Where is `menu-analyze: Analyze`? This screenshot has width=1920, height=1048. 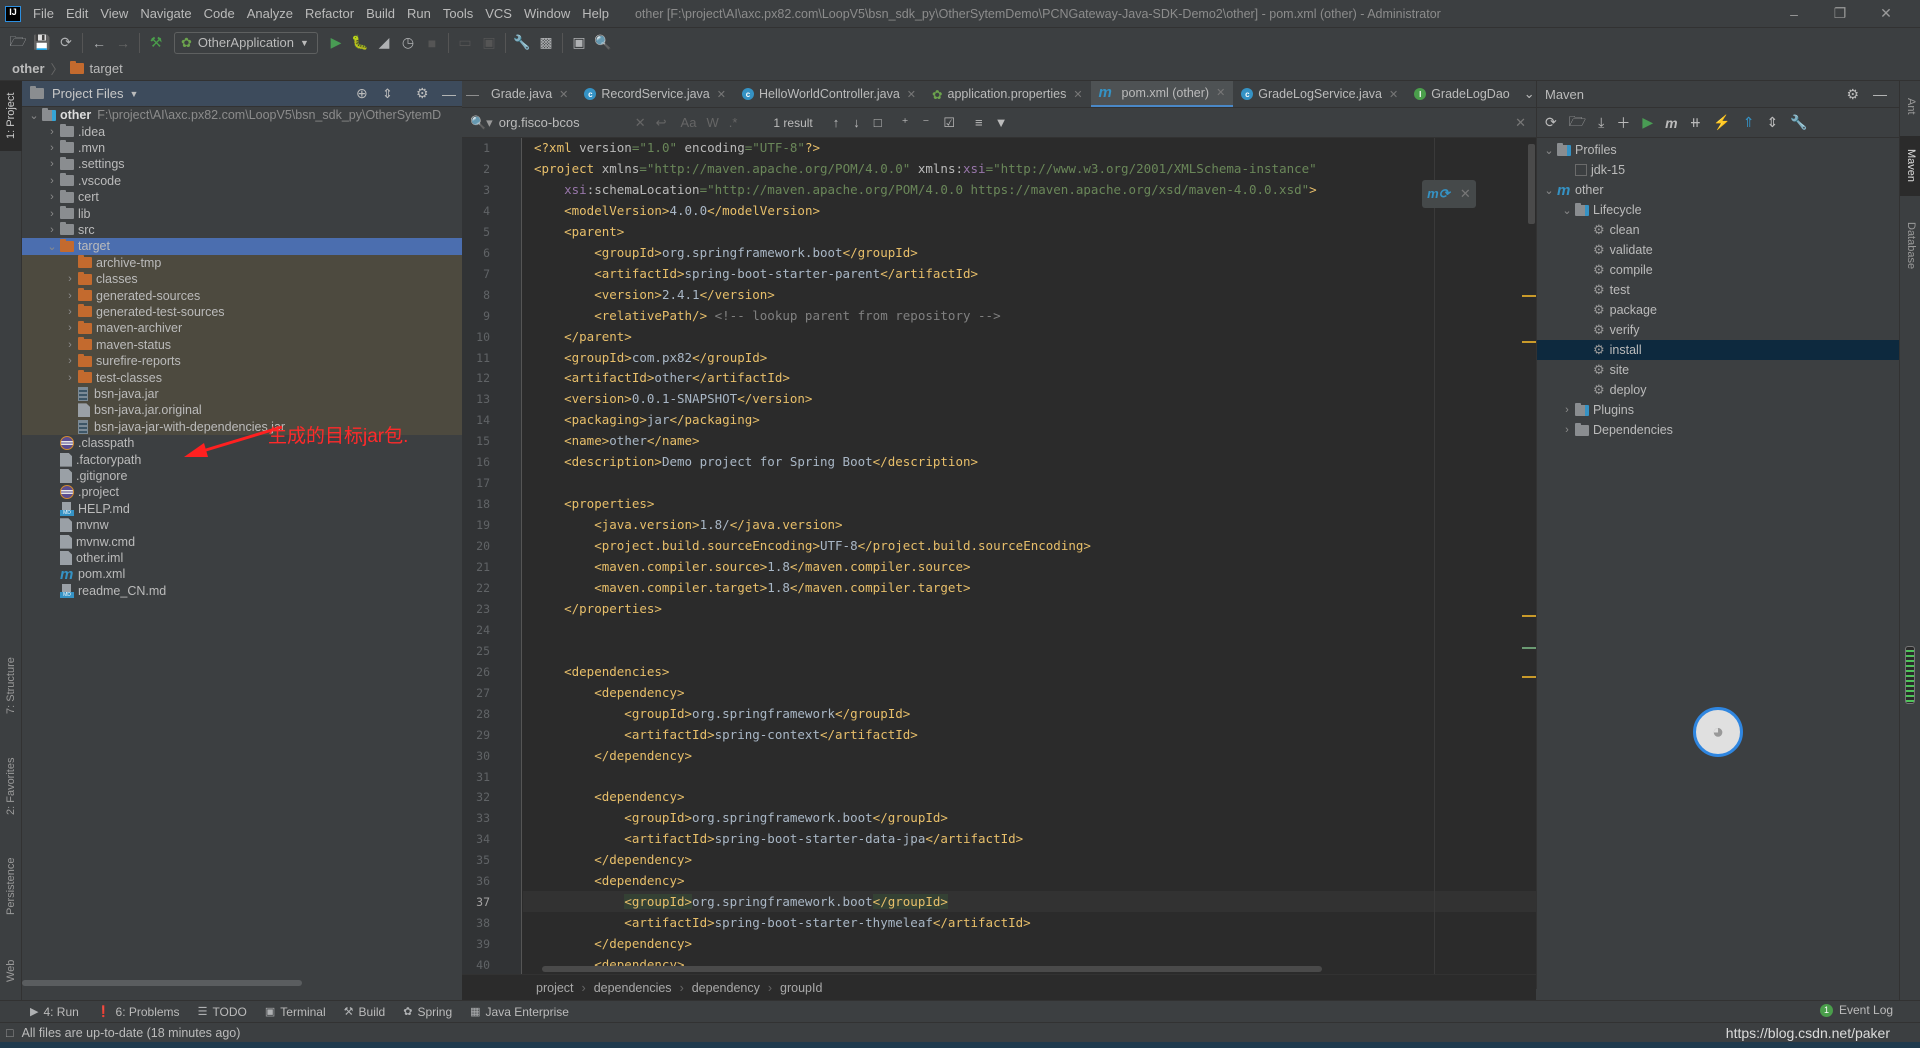
menu-analyze: Analyze is located at coordinates (270, 13).